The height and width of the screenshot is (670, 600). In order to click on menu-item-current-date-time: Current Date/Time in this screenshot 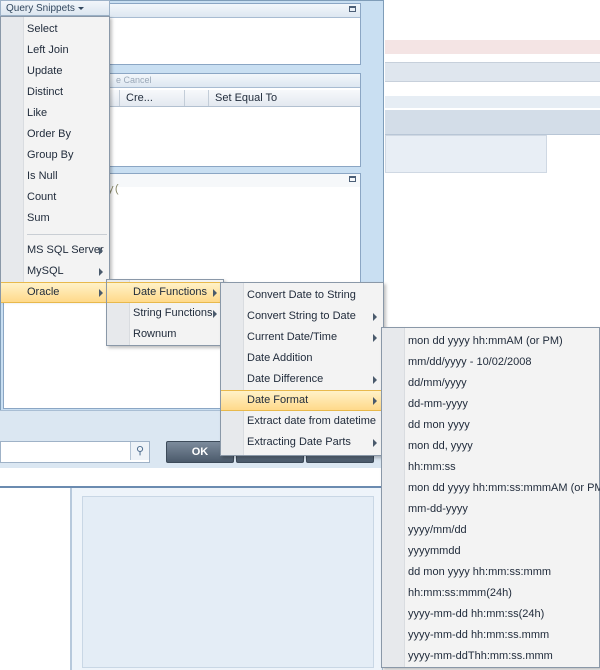, I will do `click(302, 337)`.